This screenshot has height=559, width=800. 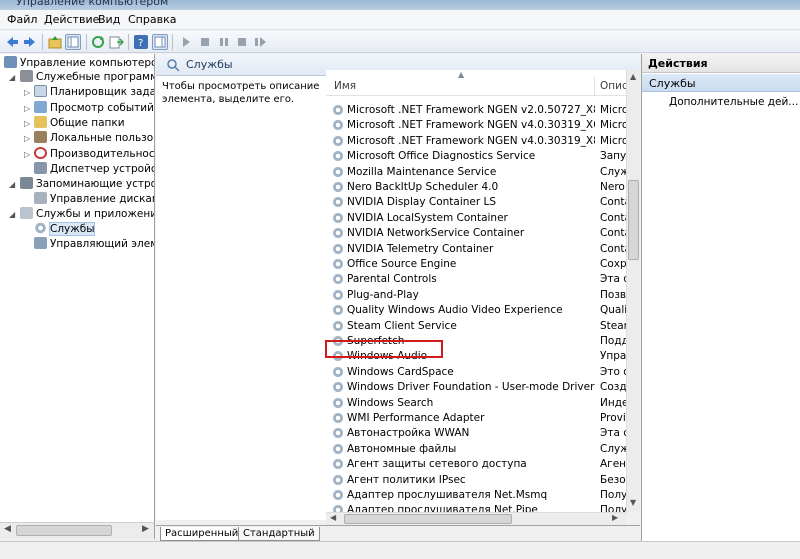 I want to click on tree-item-local-users: Локальные пользовате, so click(x=94, y=138).